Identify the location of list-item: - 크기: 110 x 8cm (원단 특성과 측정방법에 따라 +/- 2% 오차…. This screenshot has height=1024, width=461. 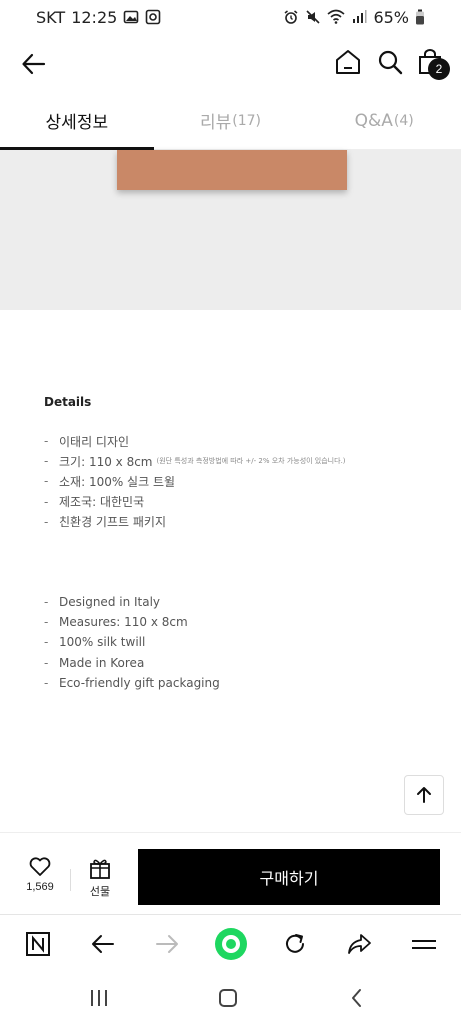
(244, 461).